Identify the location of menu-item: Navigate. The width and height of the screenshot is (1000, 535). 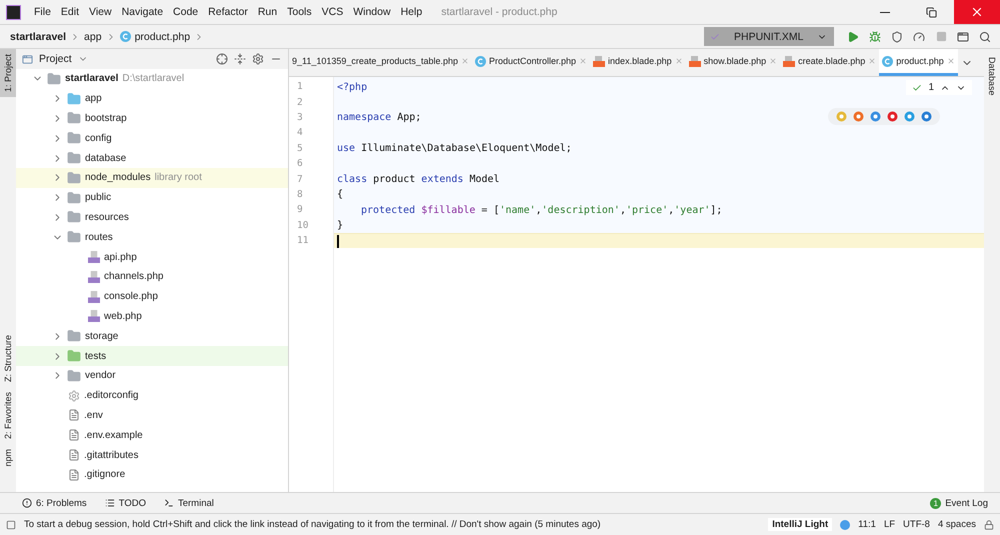
(142, 12).